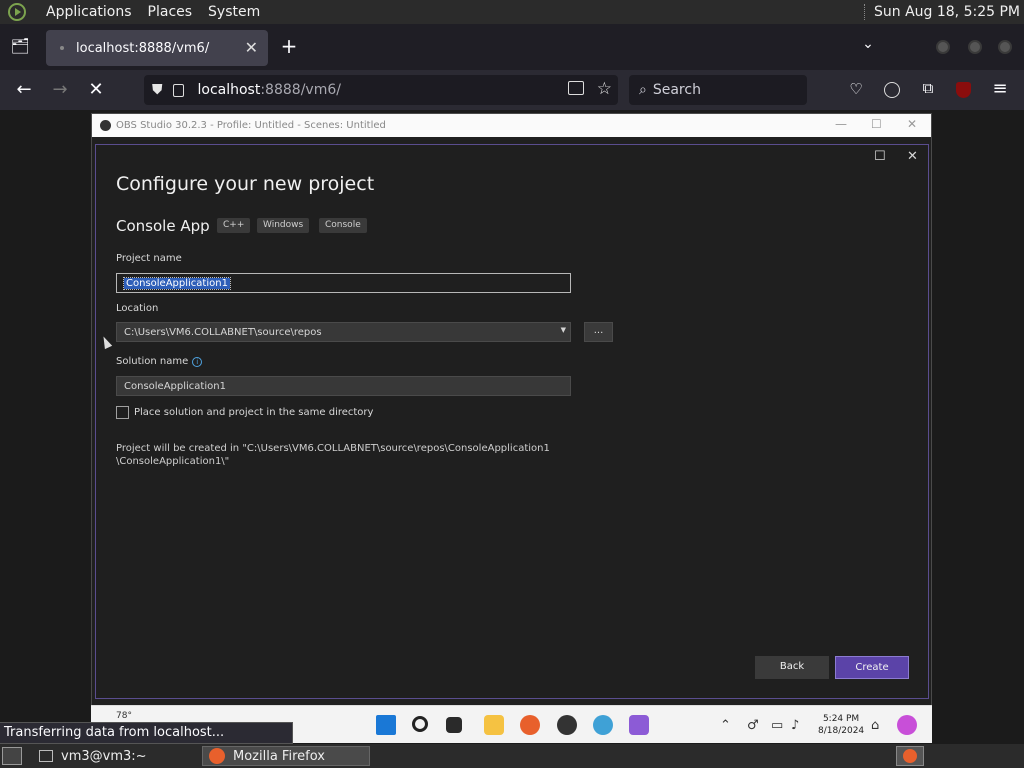 This screenshot has width=1024, height=768. What do you see at coordinates (343, 386) in the screenshot?
I see `solution-name-input: ConsoleApplication1` at bounding box center [343, 386].